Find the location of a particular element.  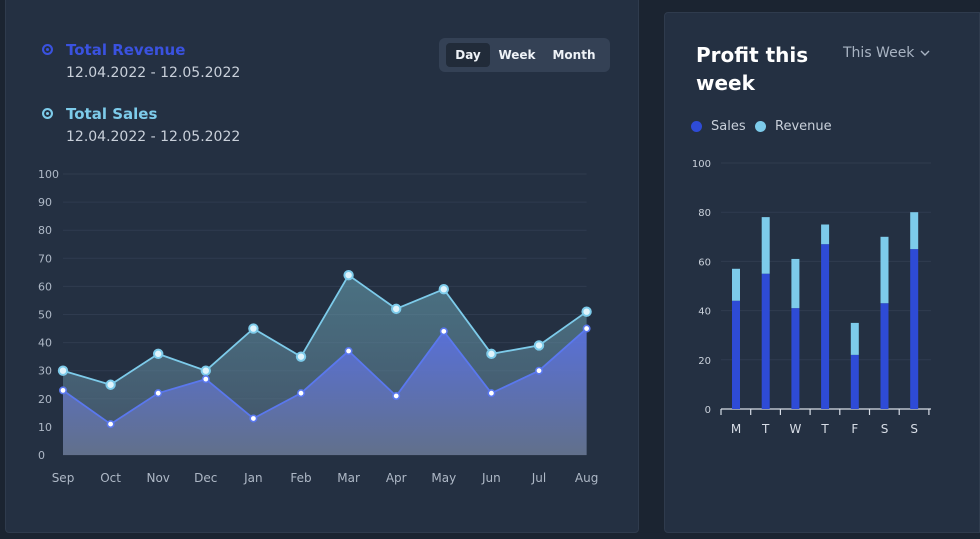

bar-chart: 0 20 40 60 80 100 M T W T F S S is located at coordinates (811, 297).